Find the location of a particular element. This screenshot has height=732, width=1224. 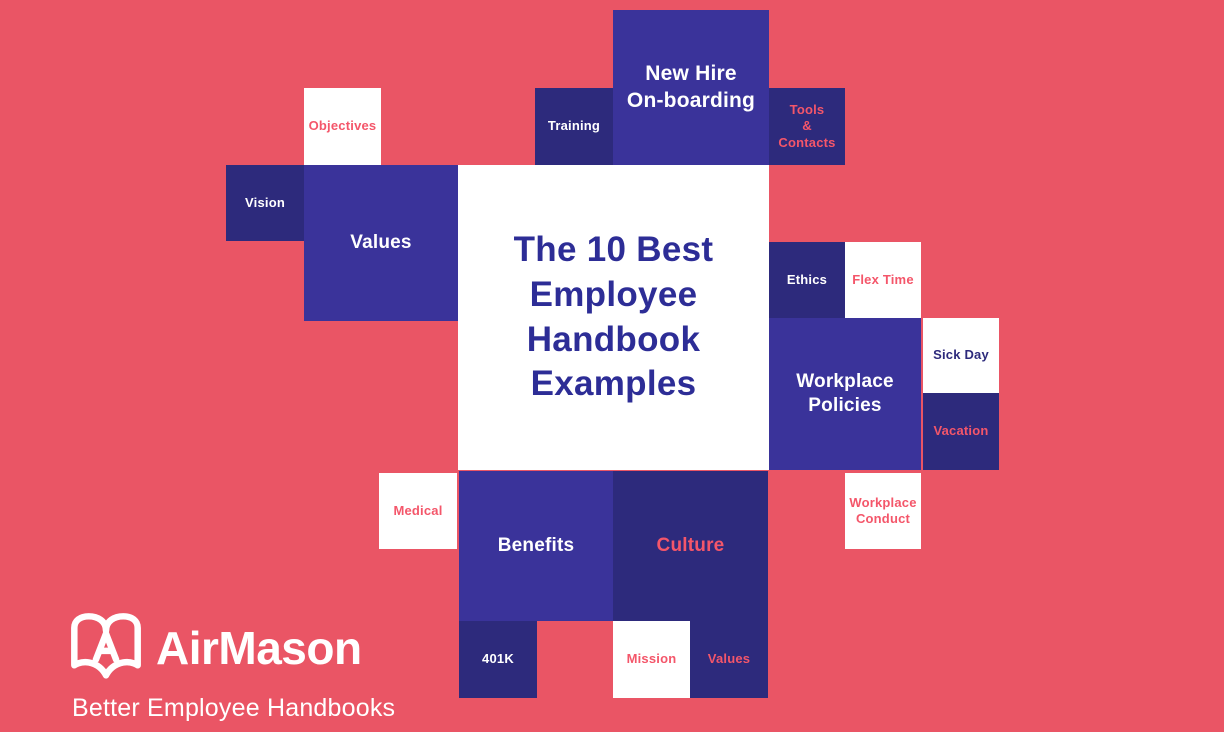

logo-wordmark: AirMason is located at coordinates (259, 648).